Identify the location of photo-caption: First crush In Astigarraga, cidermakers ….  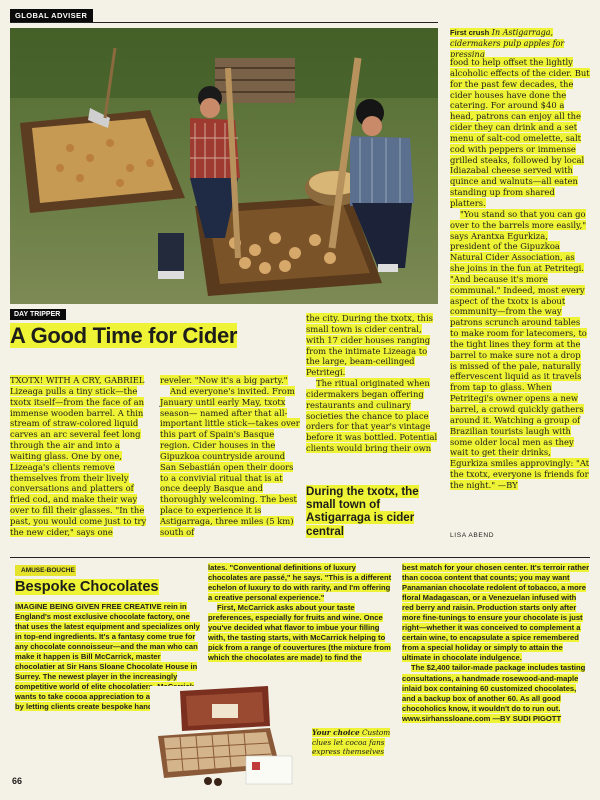
(520, 44).